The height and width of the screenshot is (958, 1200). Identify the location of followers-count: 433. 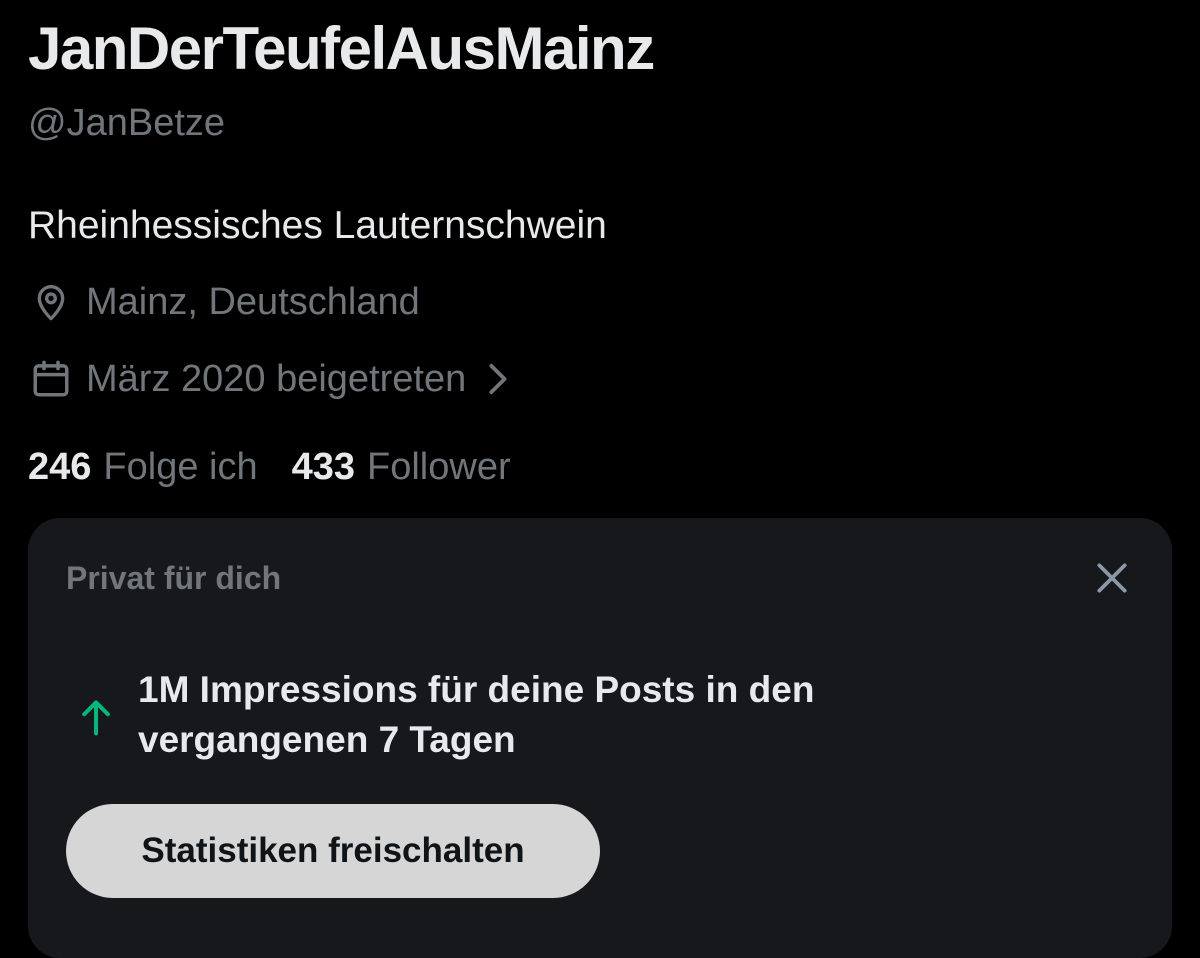
(323, 467).